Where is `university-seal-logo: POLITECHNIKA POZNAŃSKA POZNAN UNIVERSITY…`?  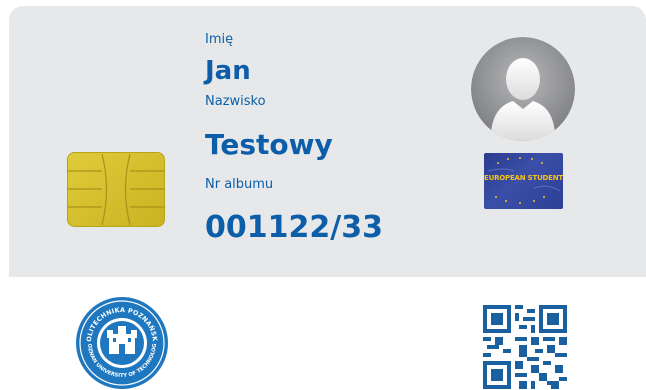 university-seal-logo: POLITECHNIKA POZNAŃSKA POZNAN UNIVERSITY… is located at coordinates (121, 342).